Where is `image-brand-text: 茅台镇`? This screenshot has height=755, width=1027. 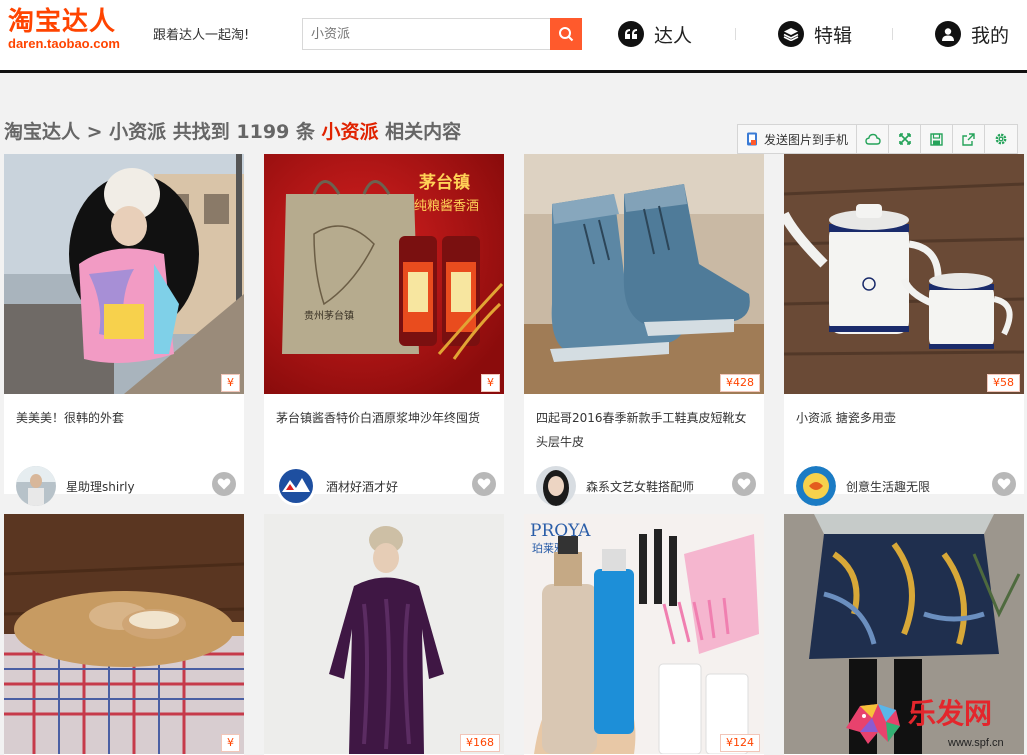 image-brand-text: 茅台镇 is located at coordinates (444, 182).